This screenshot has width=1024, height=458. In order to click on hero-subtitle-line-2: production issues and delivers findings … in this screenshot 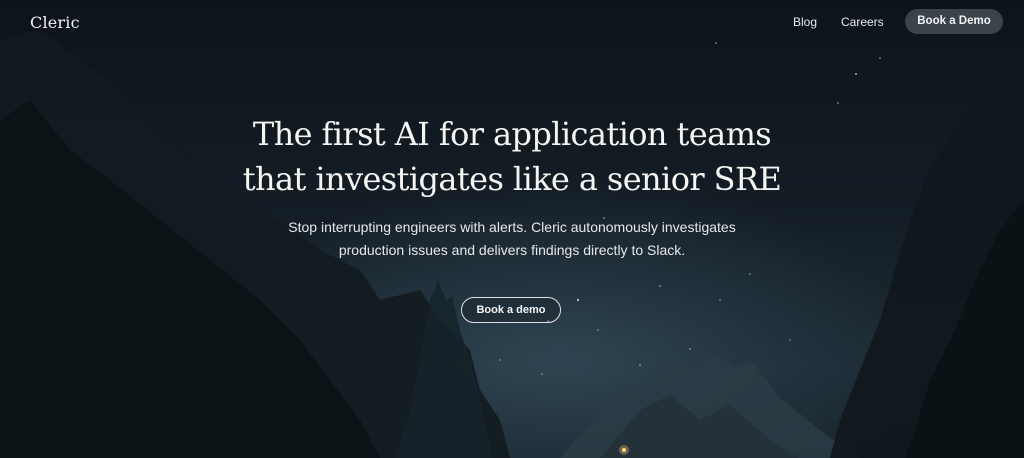, I will do `click(512, 250)`.